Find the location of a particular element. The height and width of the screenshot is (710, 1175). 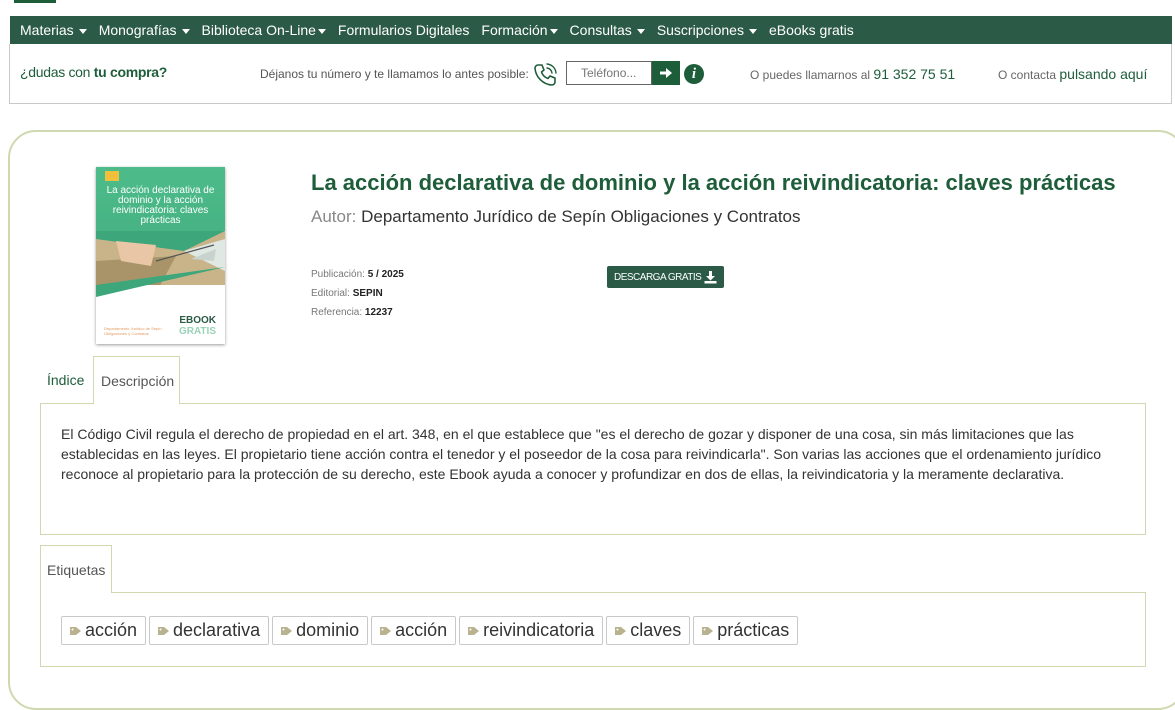

tag-label: declarativa is located at coordinates (217, 630).